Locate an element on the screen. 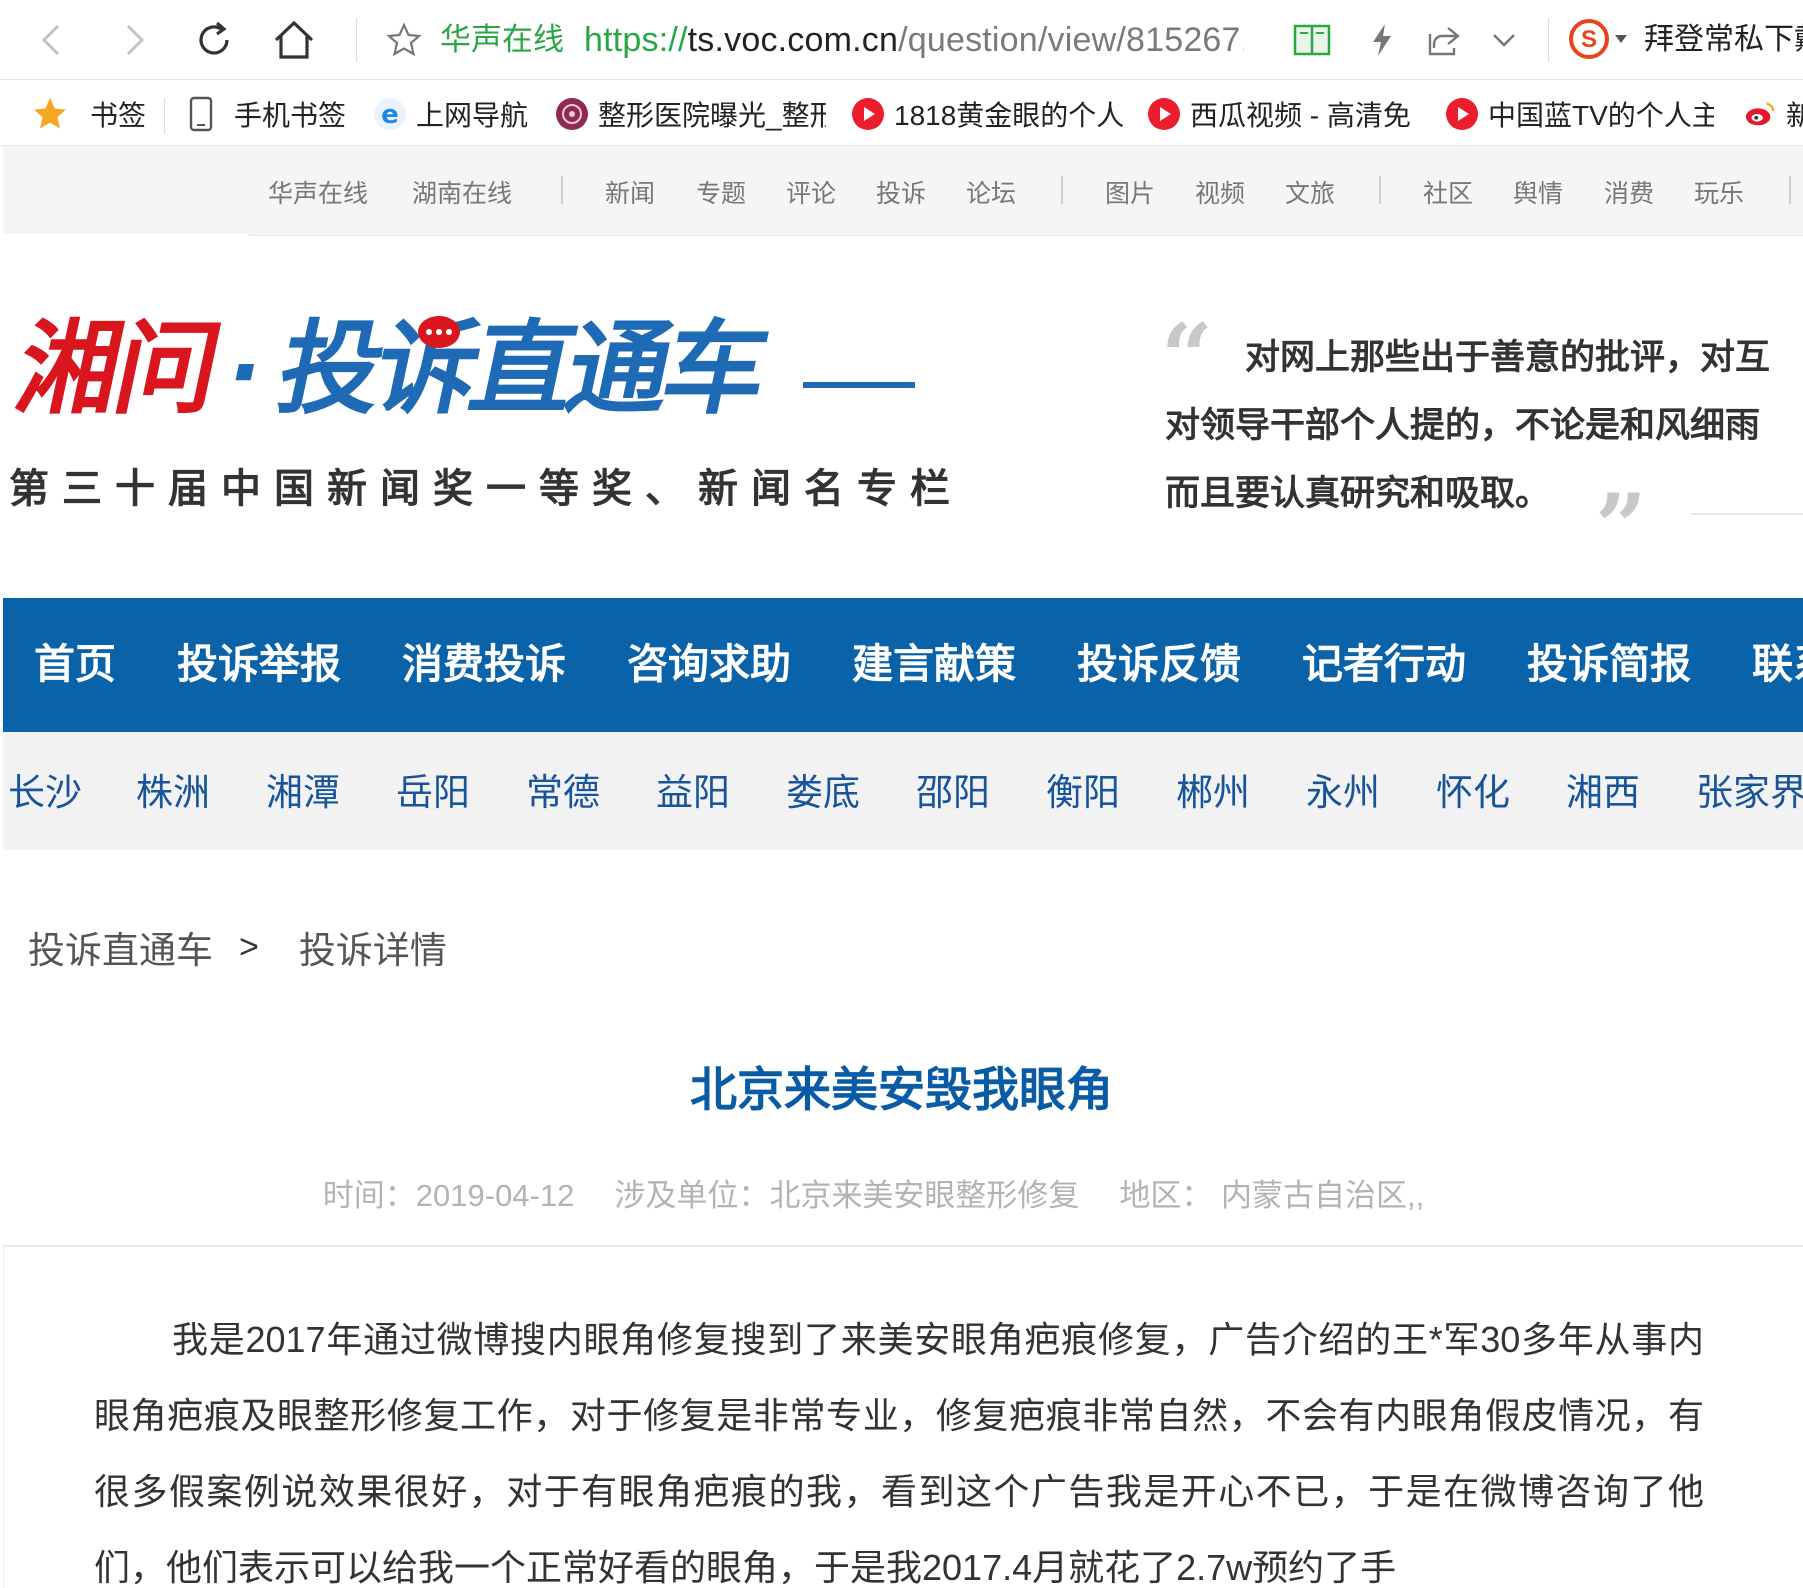  ie-icon: e is located at coordinates (390, 114).